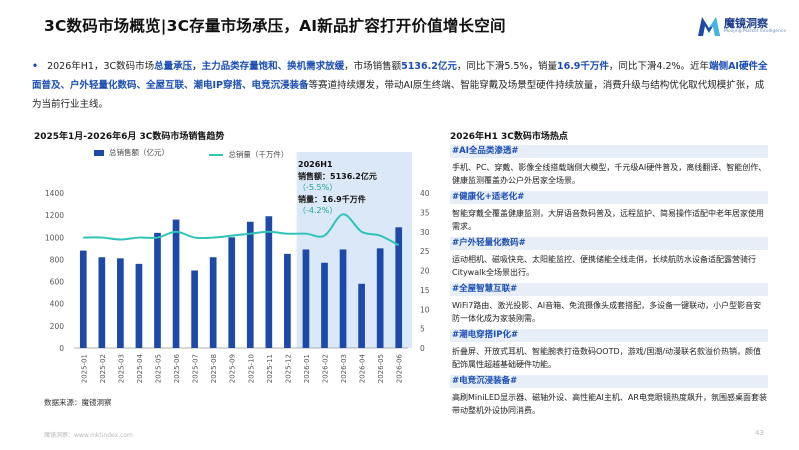 This screenshot has height=450, width=799. I want to click on y-left-tick: 200, so click(57, 326).